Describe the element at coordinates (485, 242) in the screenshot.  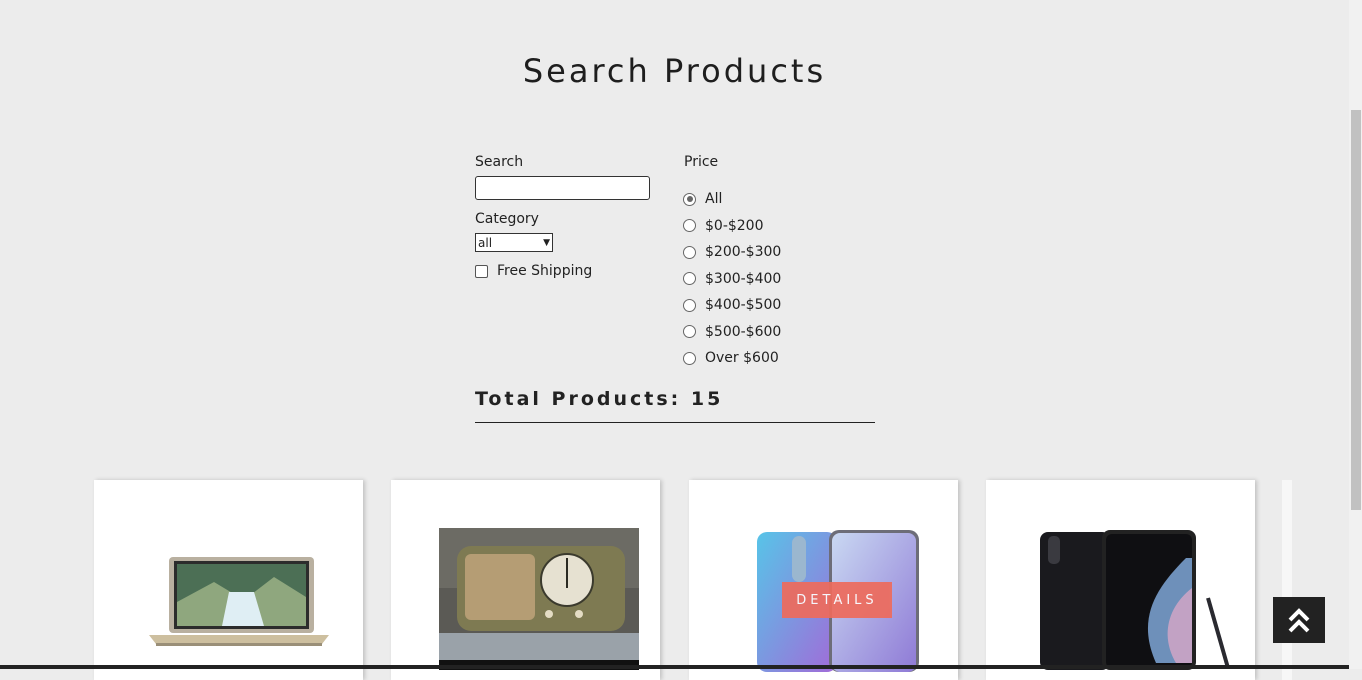
I see `category-selected-value: all` at that location.